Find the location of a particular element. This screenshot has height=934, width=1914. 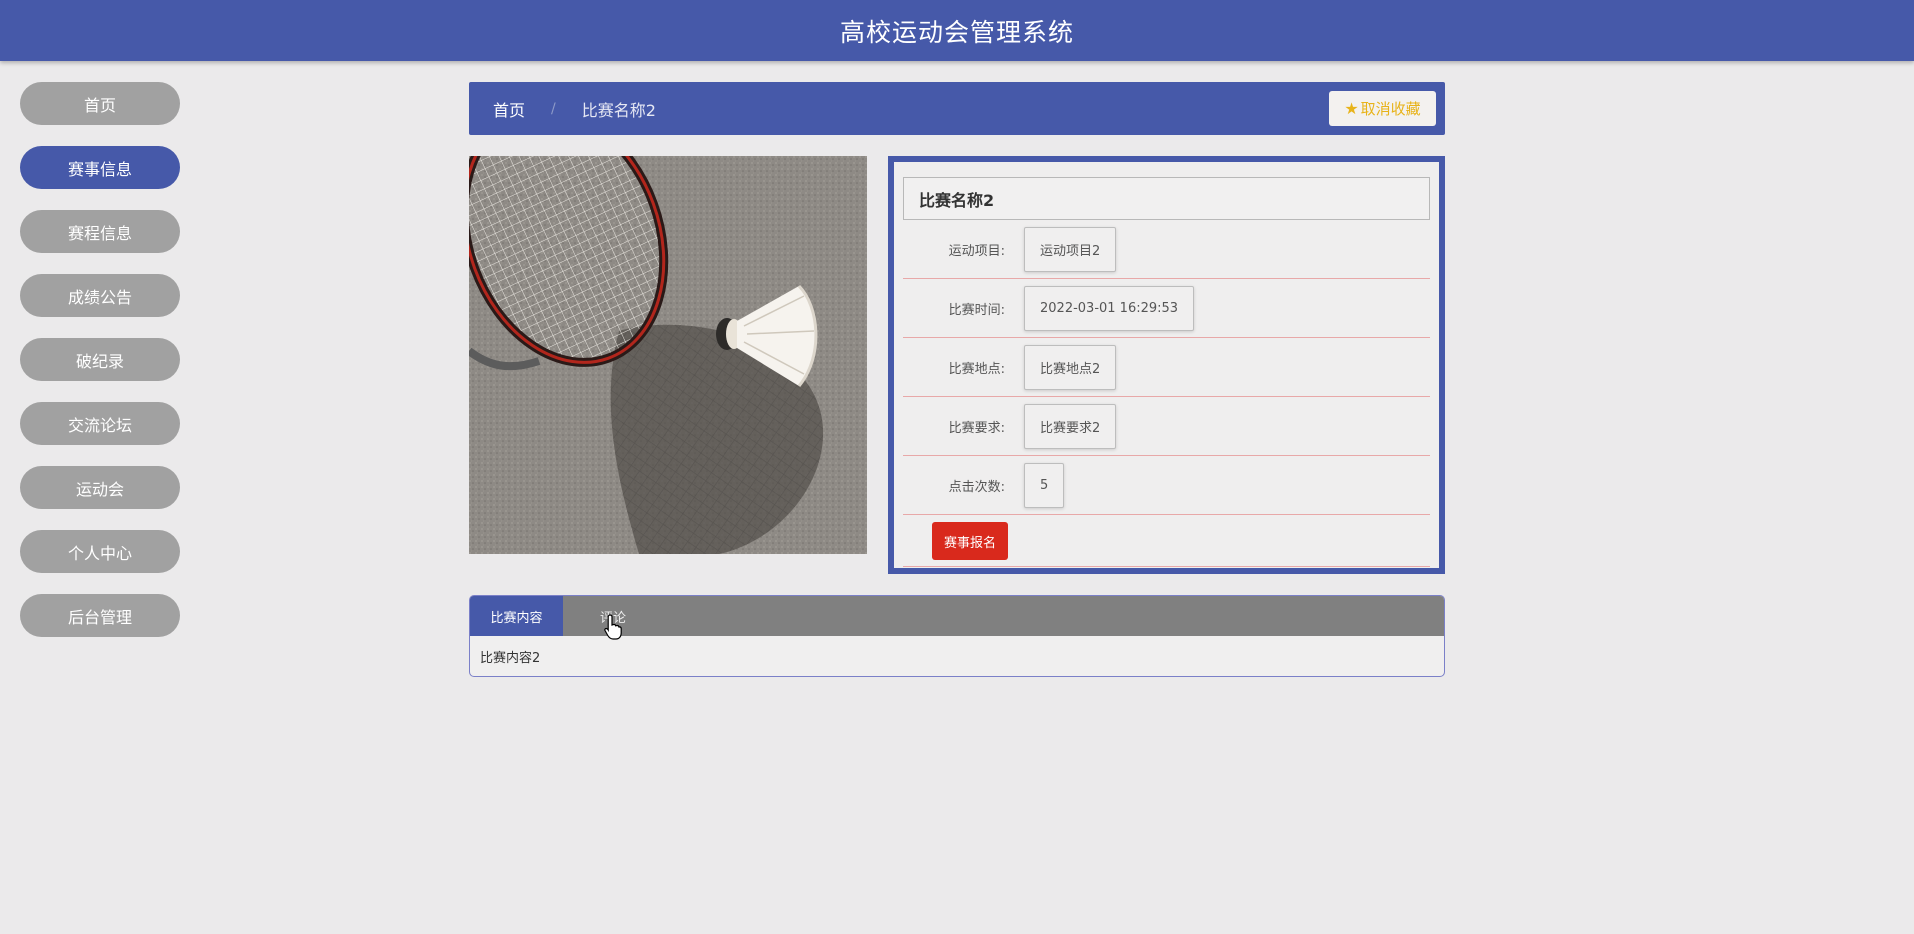

star-icon: ★ is located at coordinates (1351, 108).